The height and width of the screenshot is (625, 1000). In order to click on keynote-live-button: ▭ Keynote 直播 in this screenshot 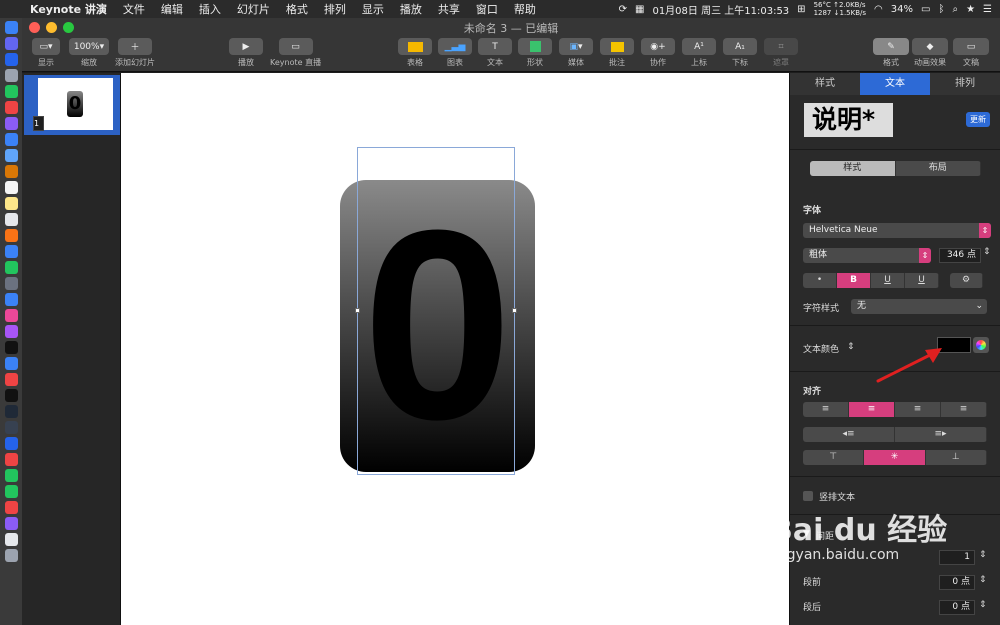, I will do `click(295, 53)`.